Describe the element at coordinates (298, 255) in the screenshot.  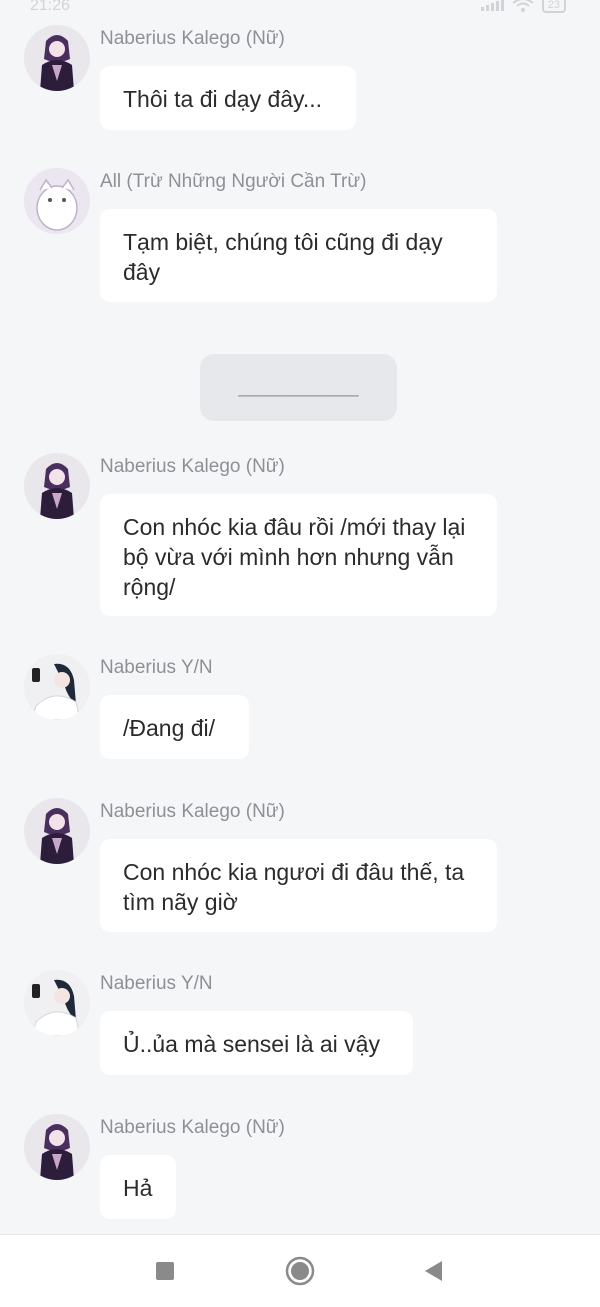
I see `message-bubble: Tạm biệt, chúng tôi cũng đi dạy đây` at that location.